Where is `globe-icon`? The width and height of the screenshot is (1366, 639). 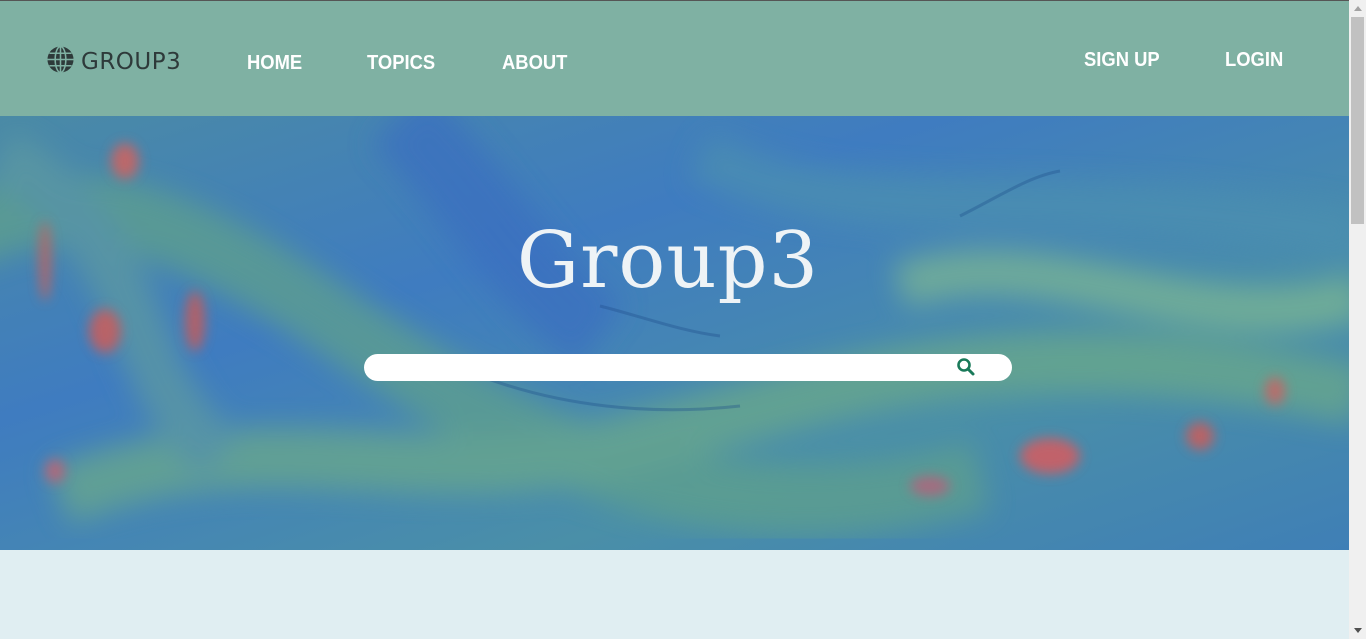 globe-icon is located at coordinates (60, 62).